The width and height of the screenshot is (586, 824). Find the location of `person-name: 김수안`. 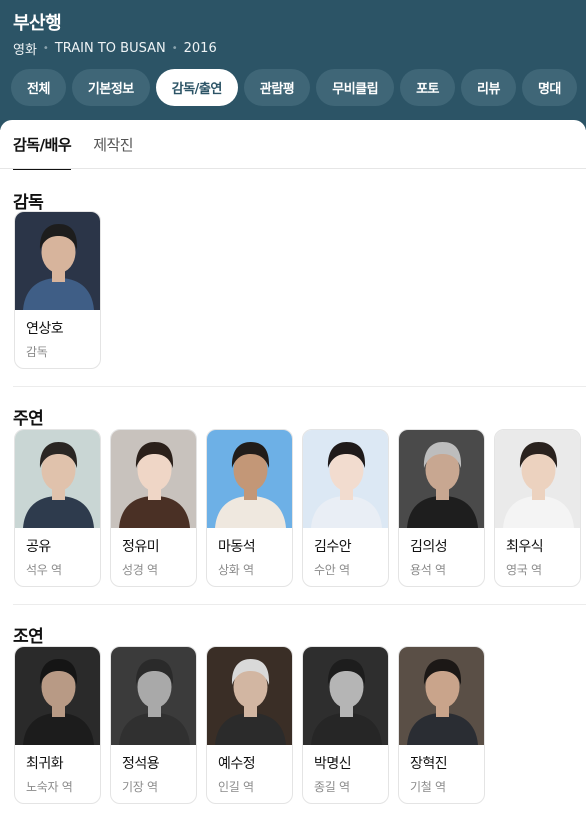

person-name: 김수안 is located at coordinates (333, 547).